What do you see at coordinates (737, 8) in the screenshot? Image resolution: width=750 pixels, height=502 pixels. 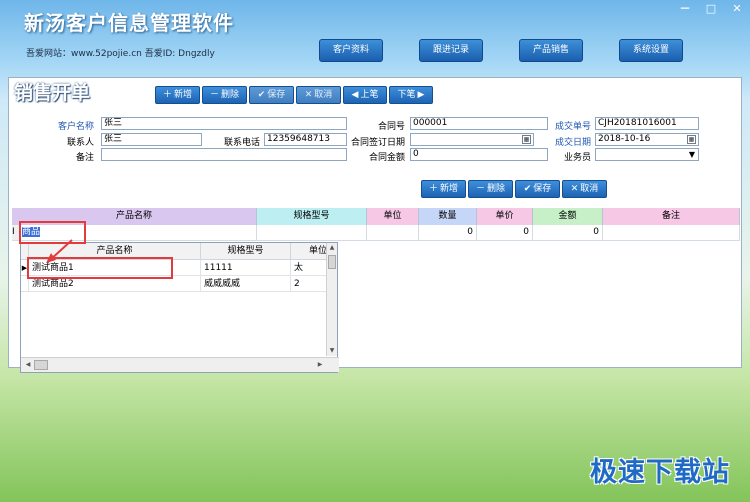 I see `close-icon: ✕` at bounding box center [737, 8].